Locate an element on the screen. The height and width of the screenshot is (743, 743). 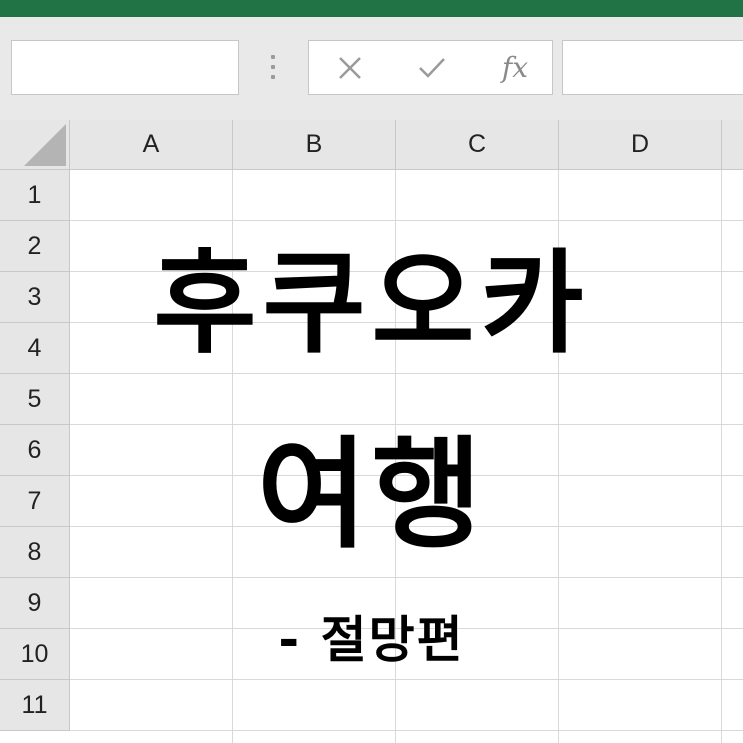
insert-function-button: fx is located at coordinates (515, 67).